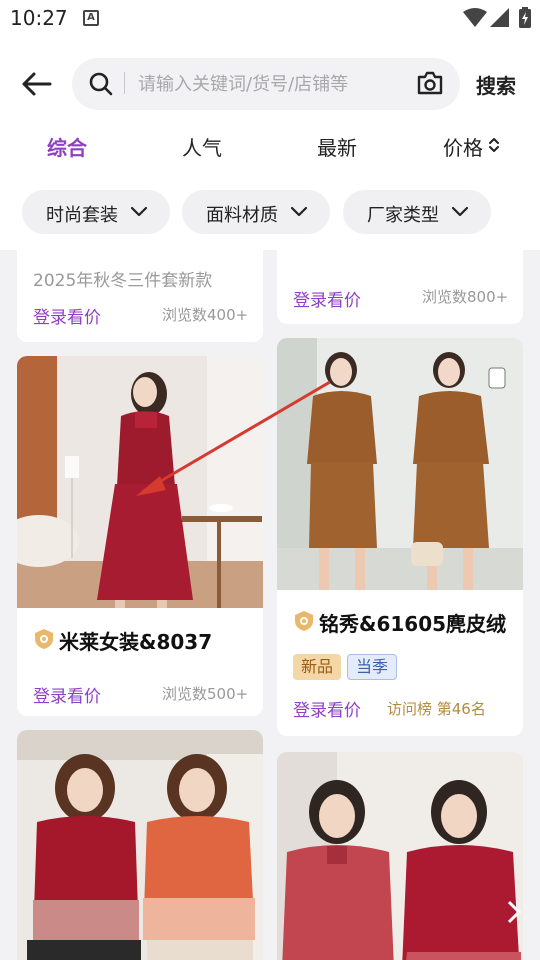  I want to click on view-count: 浏览数800+, so click(465, 297).